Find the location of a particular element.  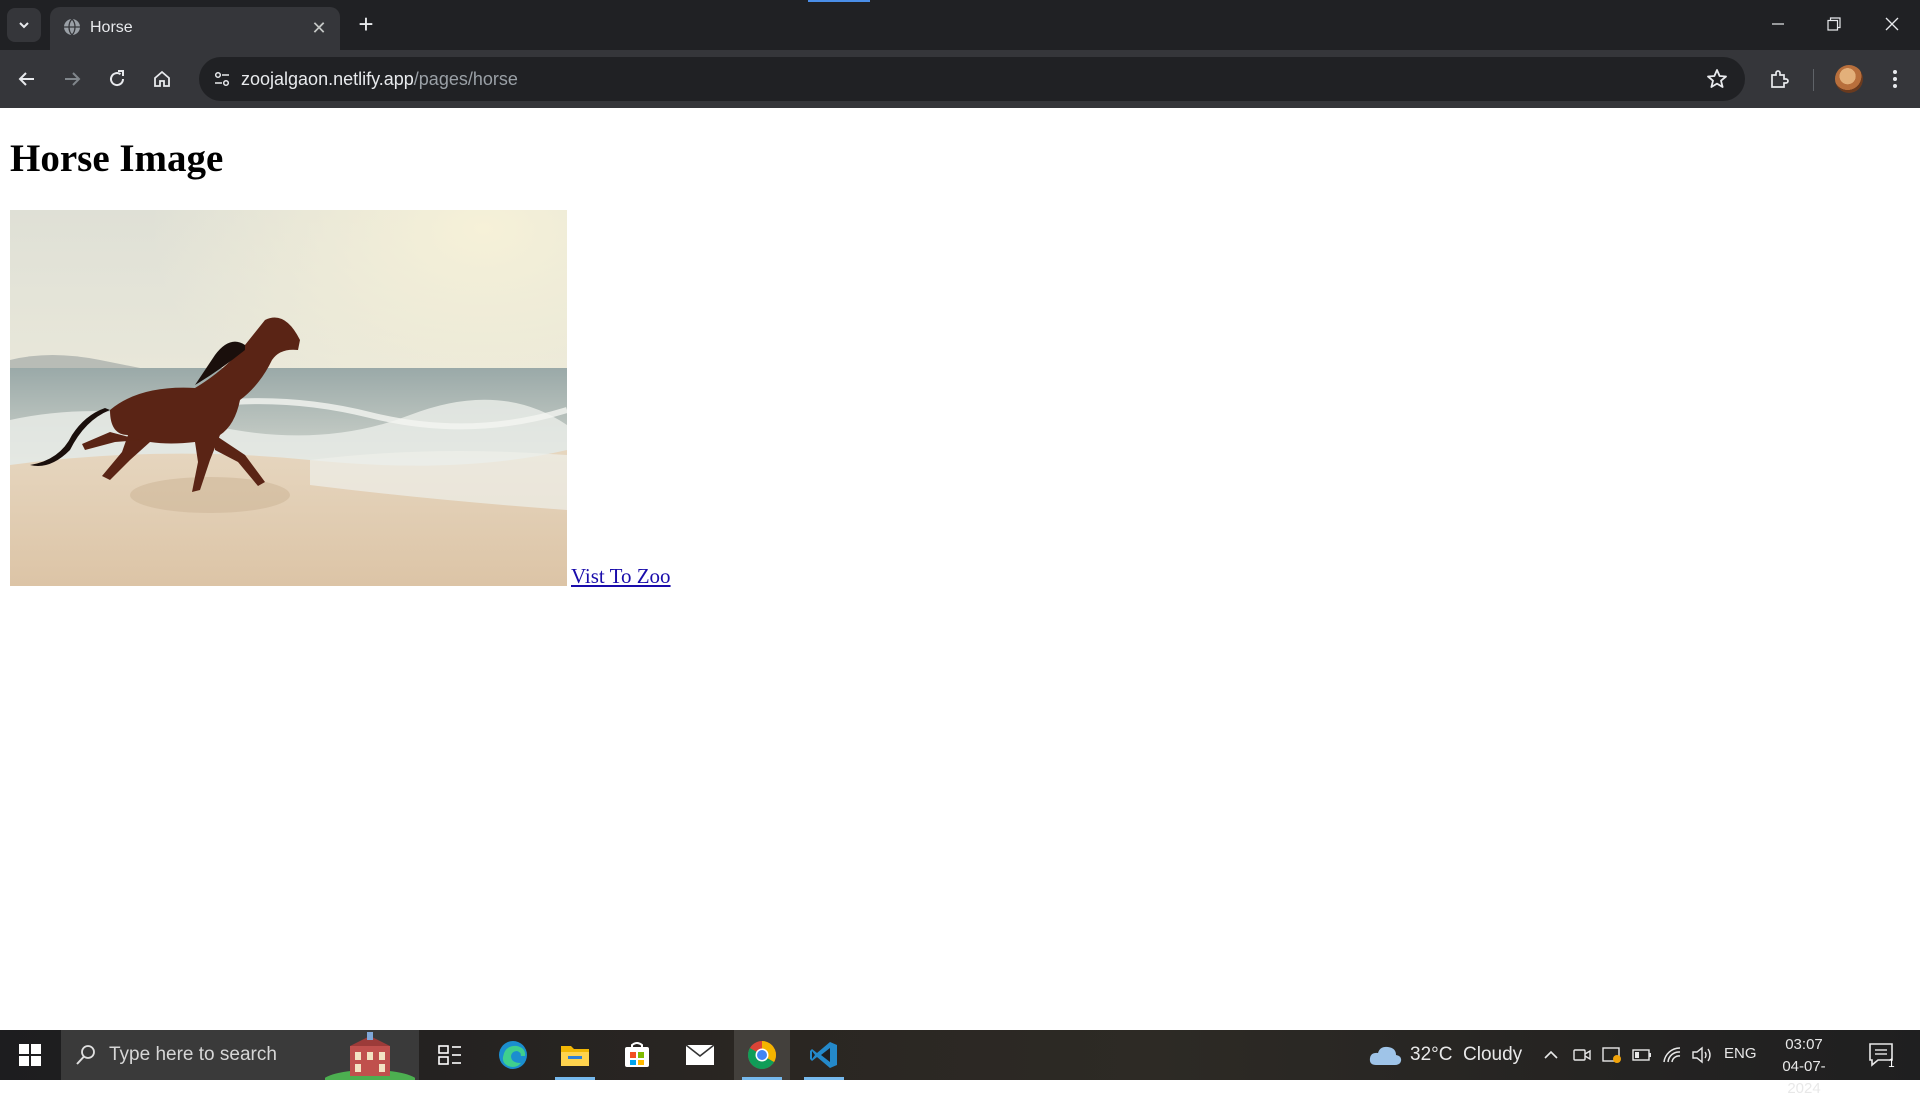

minimize-button is located at coordinates (1778, 24).